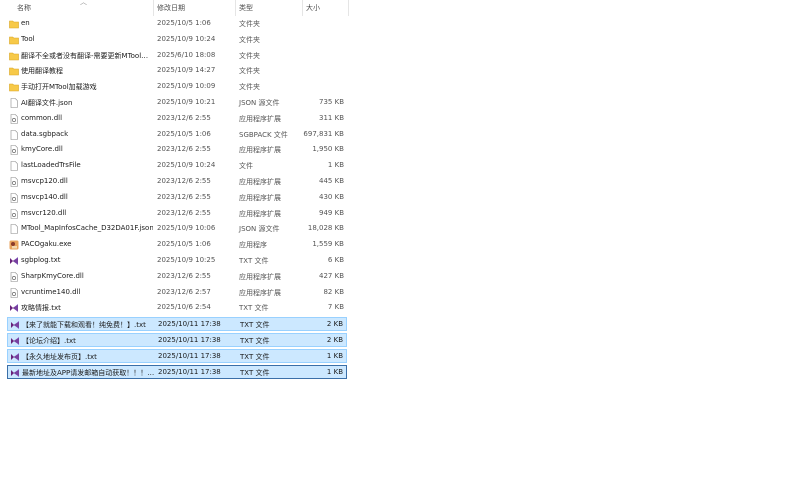 The width and height of the screenshot is (800, 495). What do you see at coordinates (171, 8) in the screenshot?
I see `column-date-header: 修改日期` at bounding box center [171, 8].